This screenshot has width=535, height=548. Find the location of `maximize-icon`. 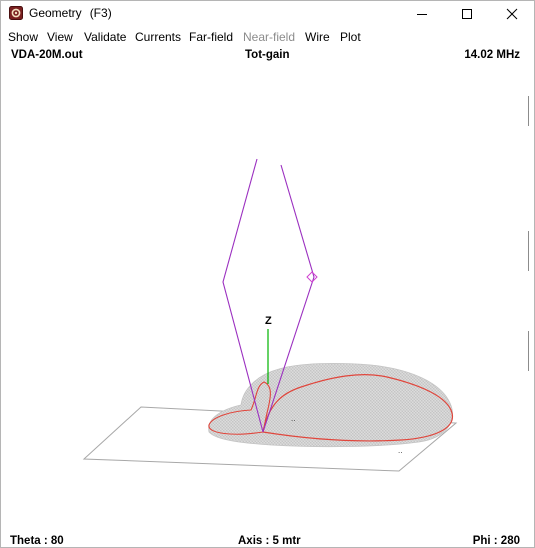

maximize-icon is located at coordinates (466, 13).